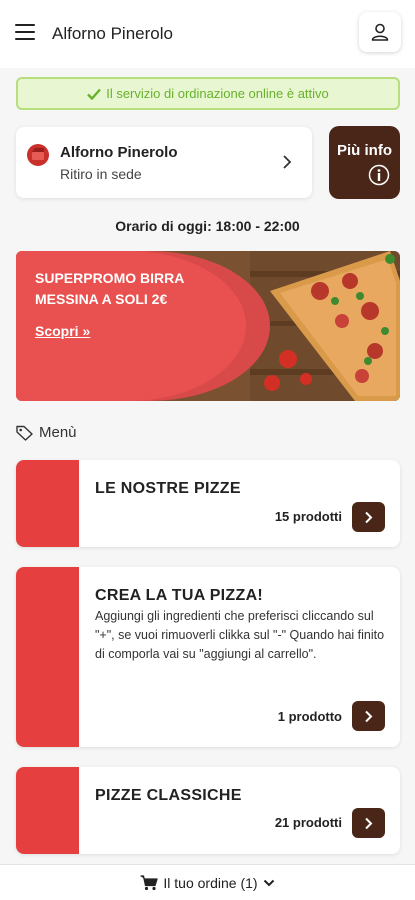  I want to click on promo-discover-link: Scopri », so click(62, 331).